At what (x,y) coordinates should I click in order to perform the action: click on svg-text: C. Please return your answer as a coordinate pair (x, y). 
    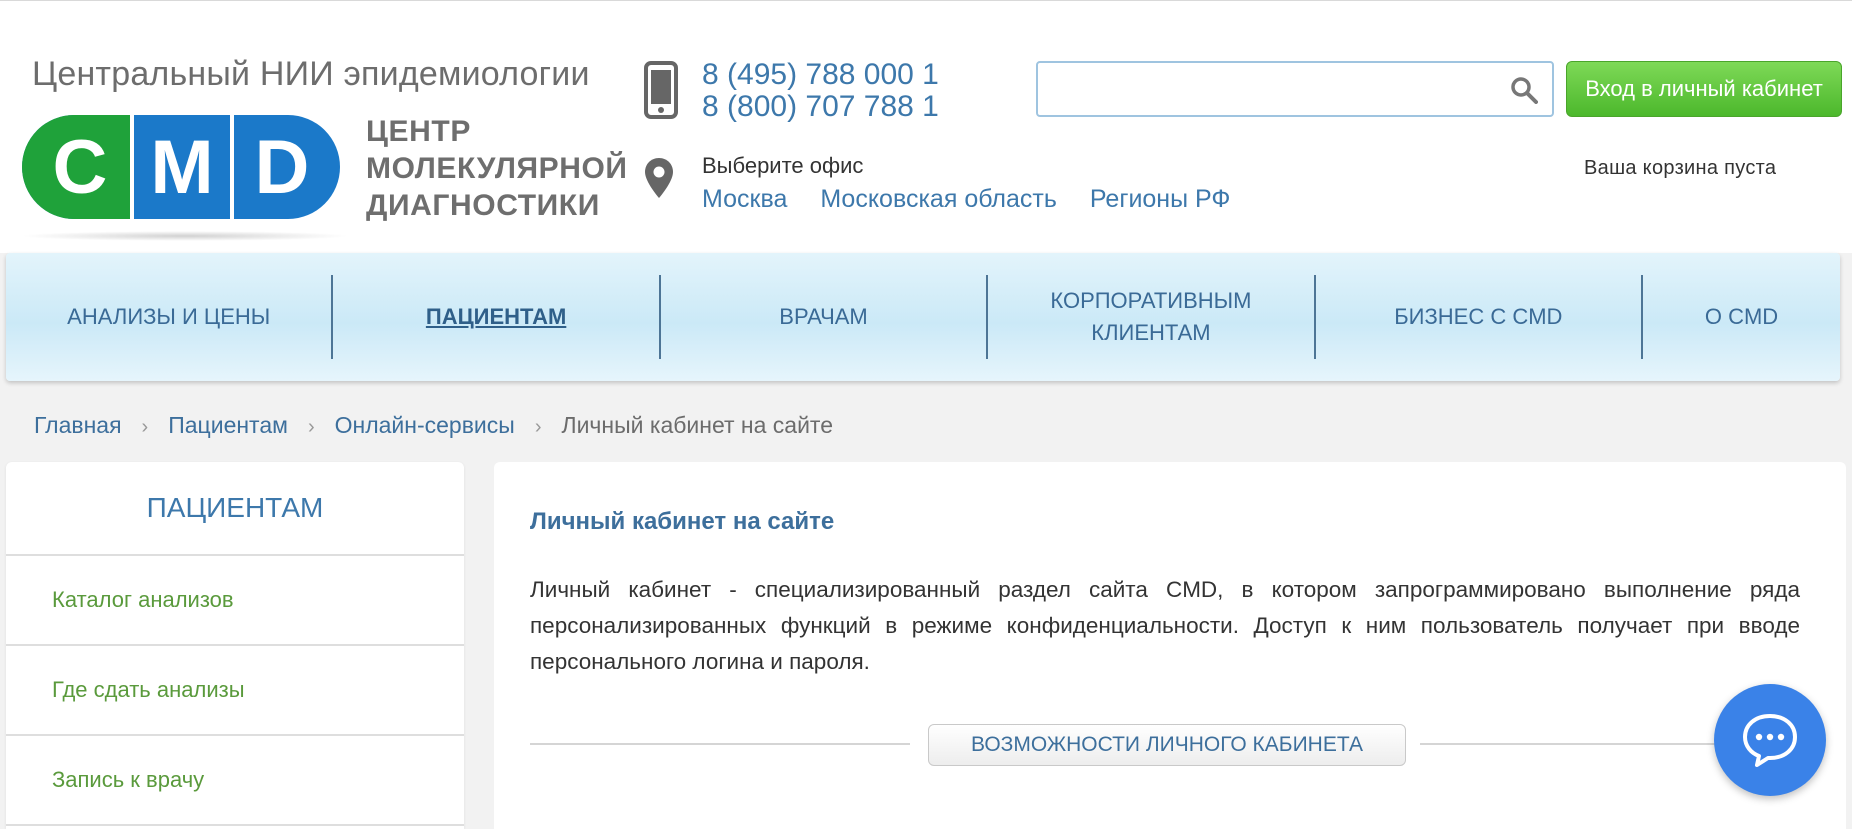
    Looking at the image, I should click on (80, 167).